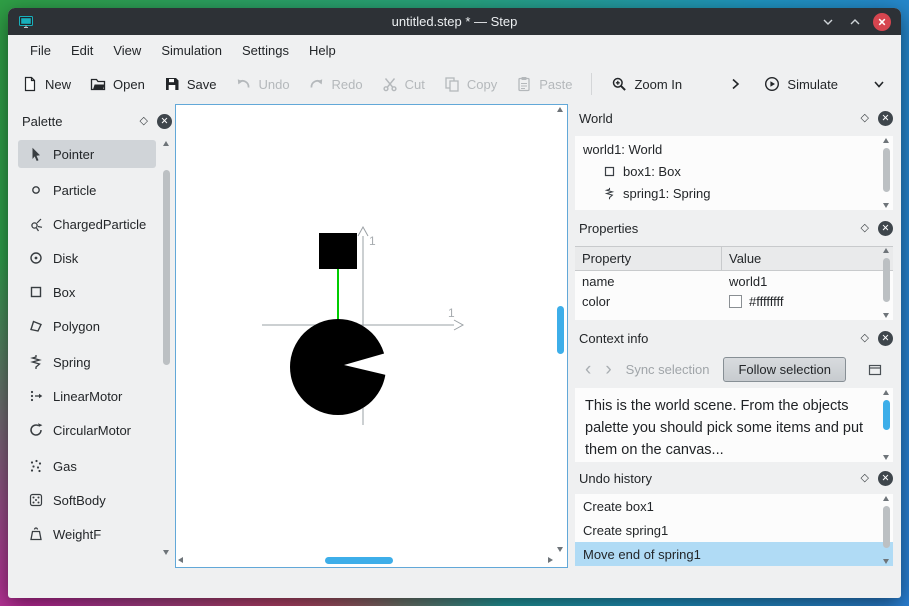 This screenshot has height=606, width=909. Describe the element at coordinates (875, 369) in the screenshot. I see `detach-panel-icon` at that location.